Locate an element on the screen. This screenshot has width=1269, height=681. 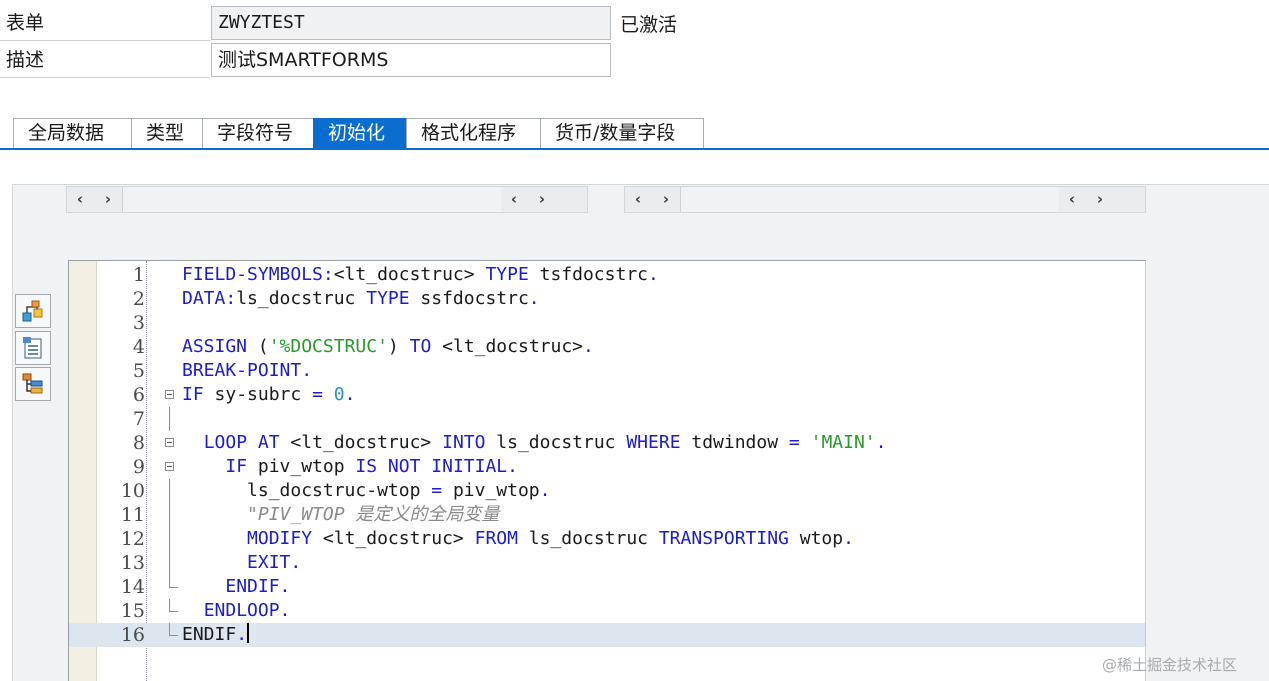
code-token: TO is located at coordinates (426, 346).